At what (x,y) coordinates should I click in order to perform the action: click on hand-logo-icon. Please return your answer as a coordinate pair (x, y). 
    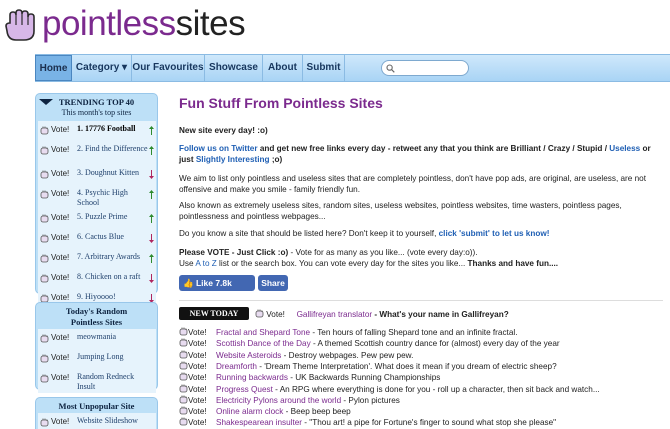
    Looking at the image, I should click on (21, 25).